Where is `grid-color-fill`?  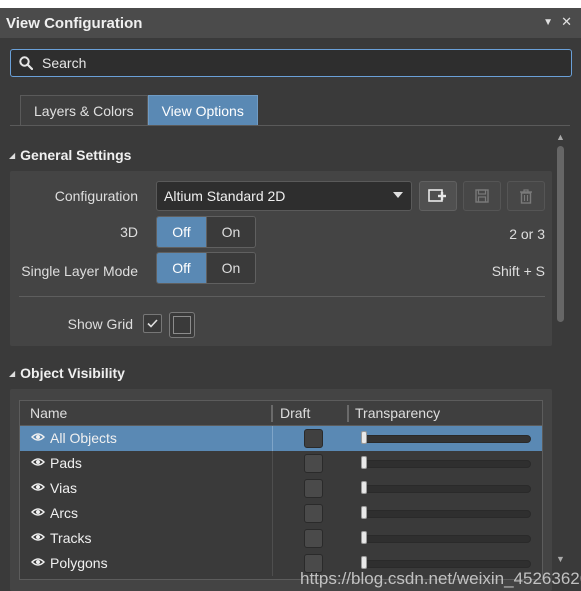
grid-color-fill is located at coordinates (182, 325).